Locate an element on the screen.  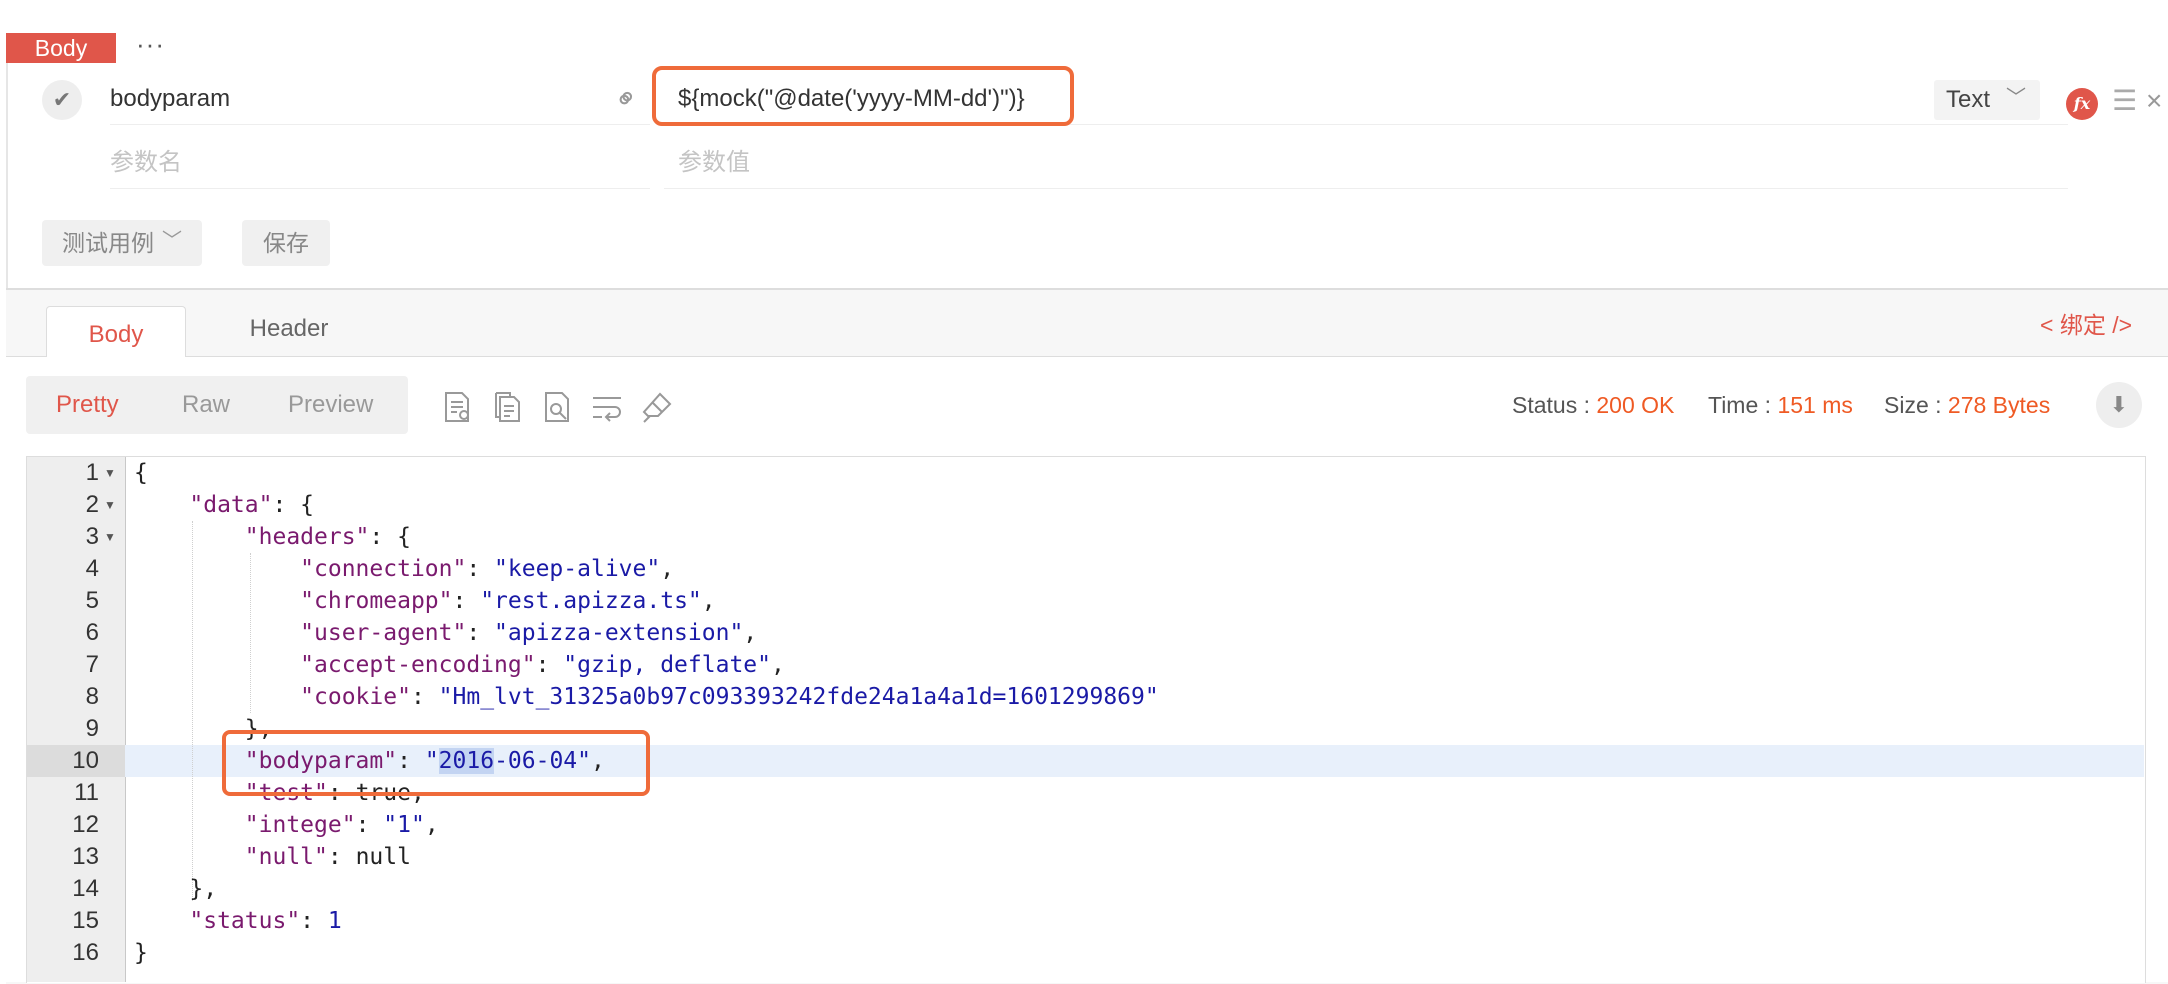
download-button: ⬇ is located at coordinates (2119, 405).